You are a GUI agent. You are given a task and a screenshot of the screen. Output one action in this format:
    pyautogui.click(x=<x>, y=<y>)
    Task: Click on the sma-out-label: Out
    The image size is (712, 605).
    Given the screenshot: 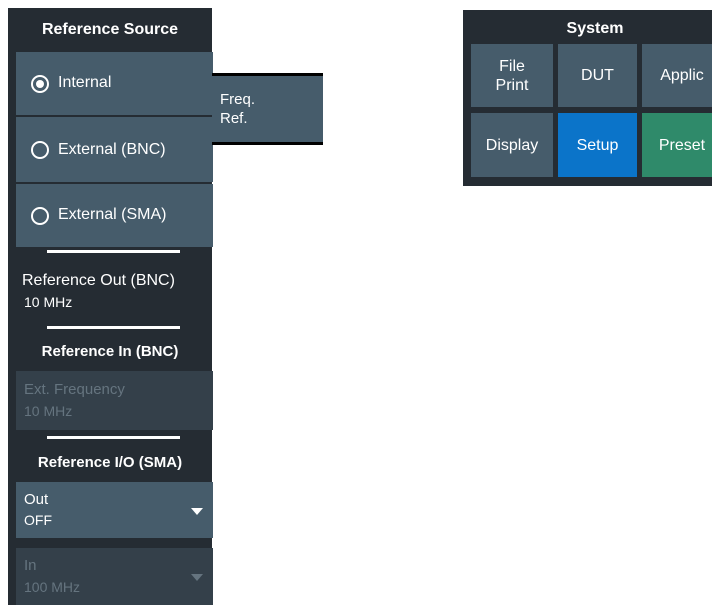 What is the action you would take?
    pyautogui.click(x=36, y=499)
    